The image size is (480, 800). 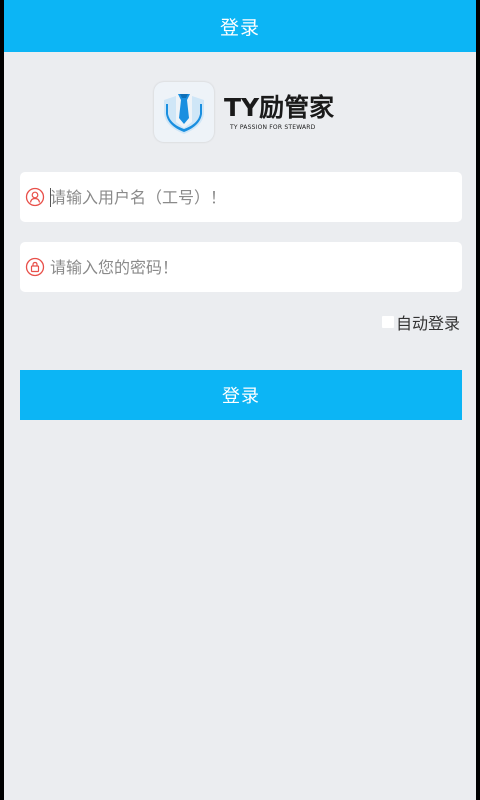 I want to click on tie-icon, so click(x=184, y=114).